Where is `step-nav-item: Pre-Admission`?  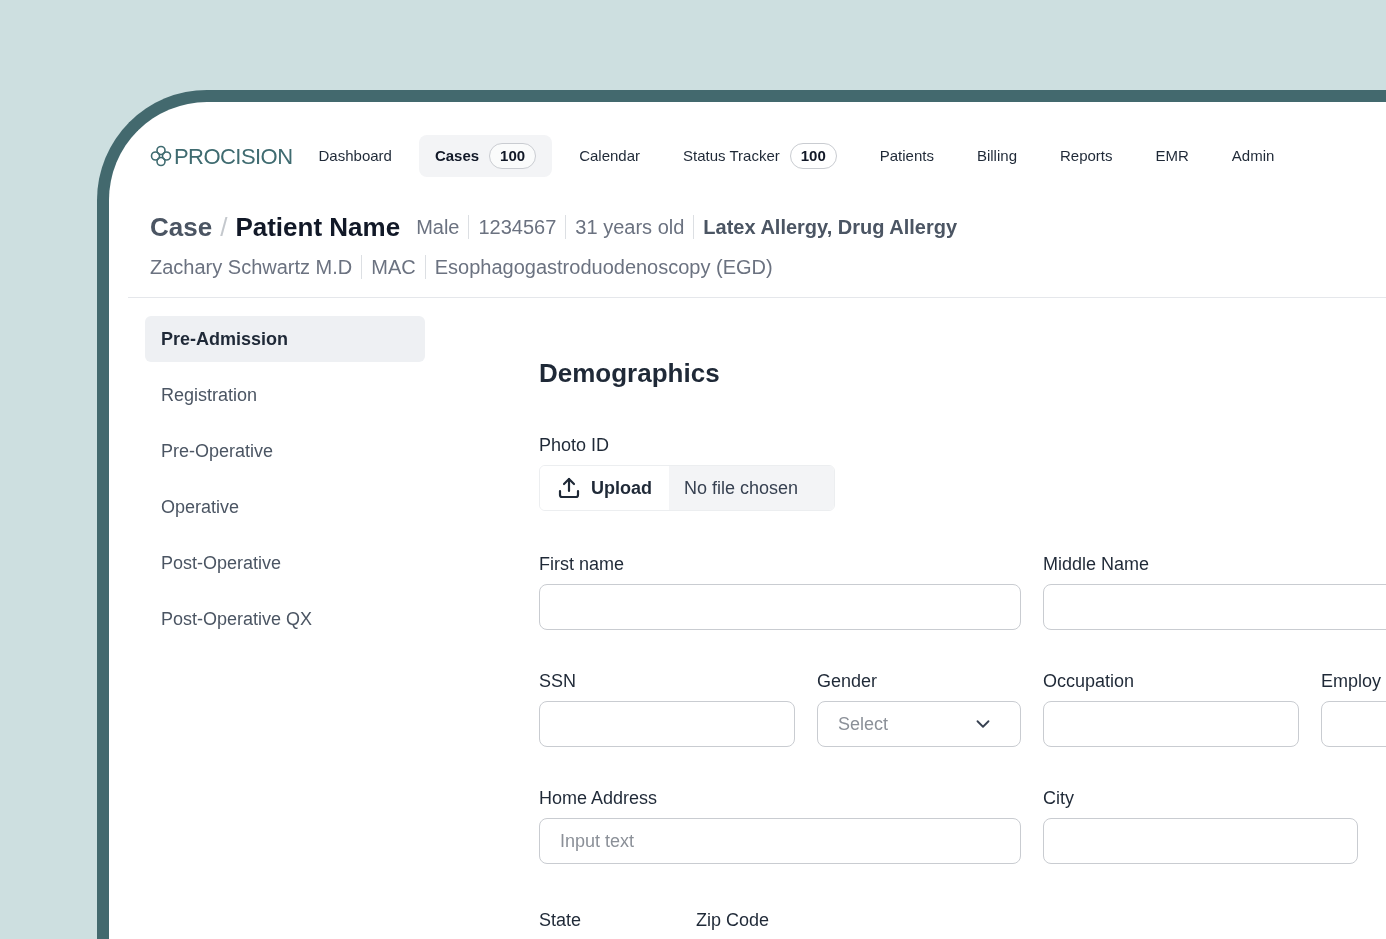
step-nav-item: Pre-Admission is located at coordinates (285, 339).